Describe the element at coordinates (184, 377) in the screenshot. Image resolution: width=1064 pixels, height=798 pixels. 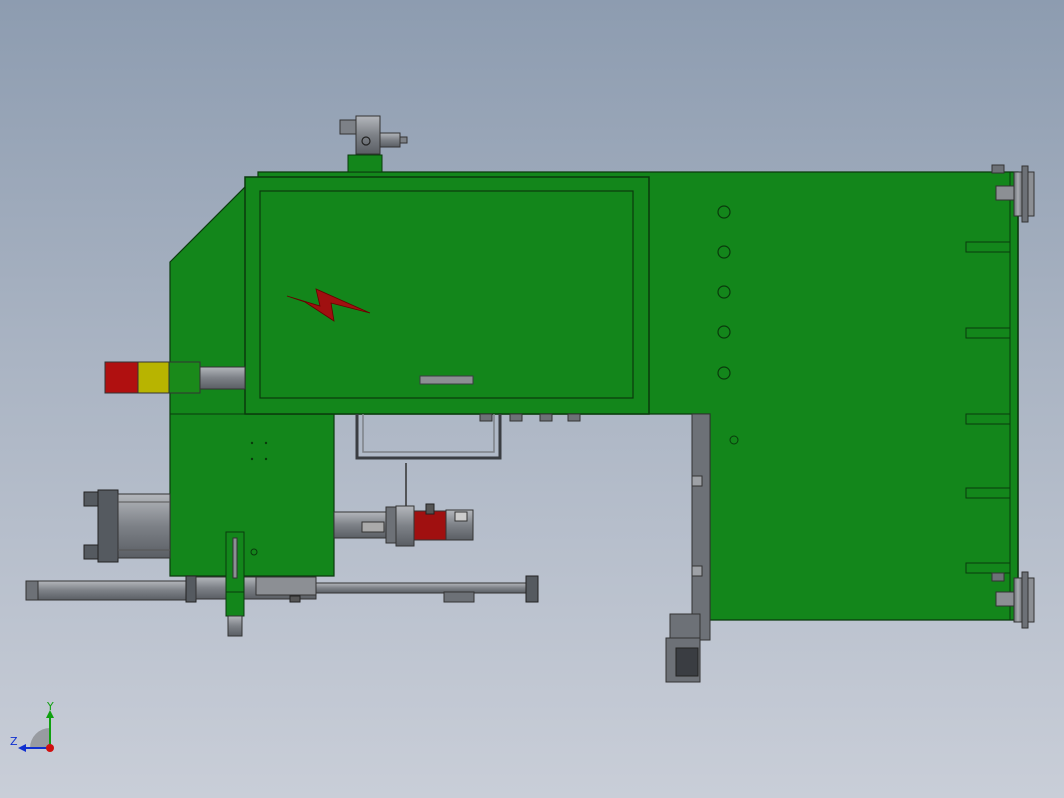
I see `green-lamp` at that location.